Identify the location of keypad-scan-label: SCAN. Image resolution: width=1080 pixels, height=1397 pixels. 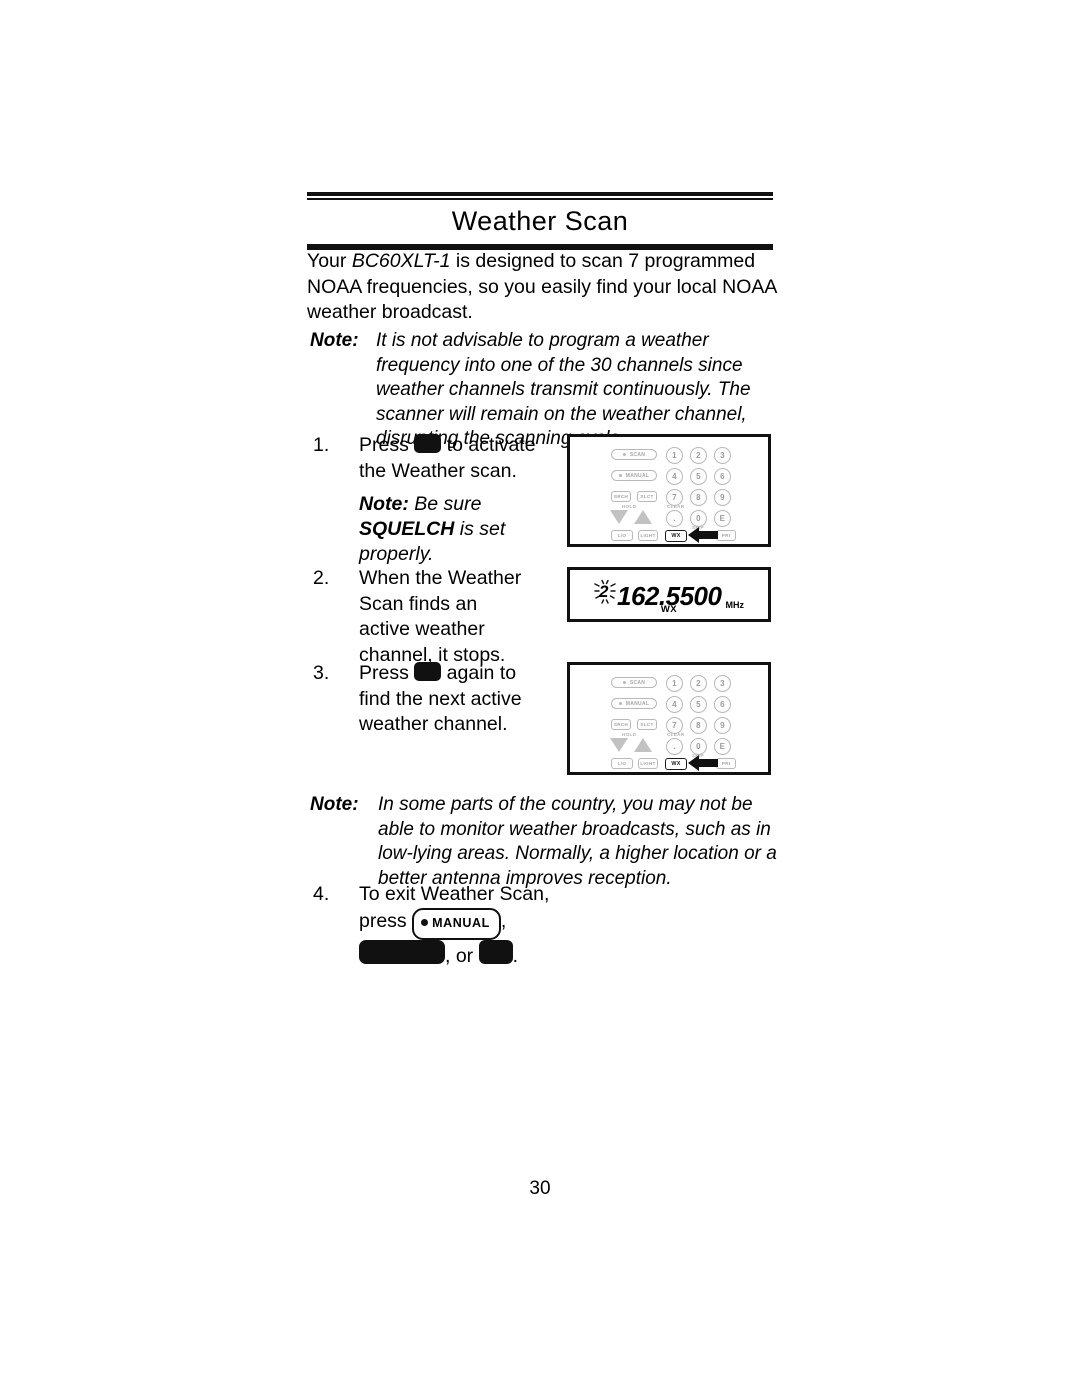
(637, 454).